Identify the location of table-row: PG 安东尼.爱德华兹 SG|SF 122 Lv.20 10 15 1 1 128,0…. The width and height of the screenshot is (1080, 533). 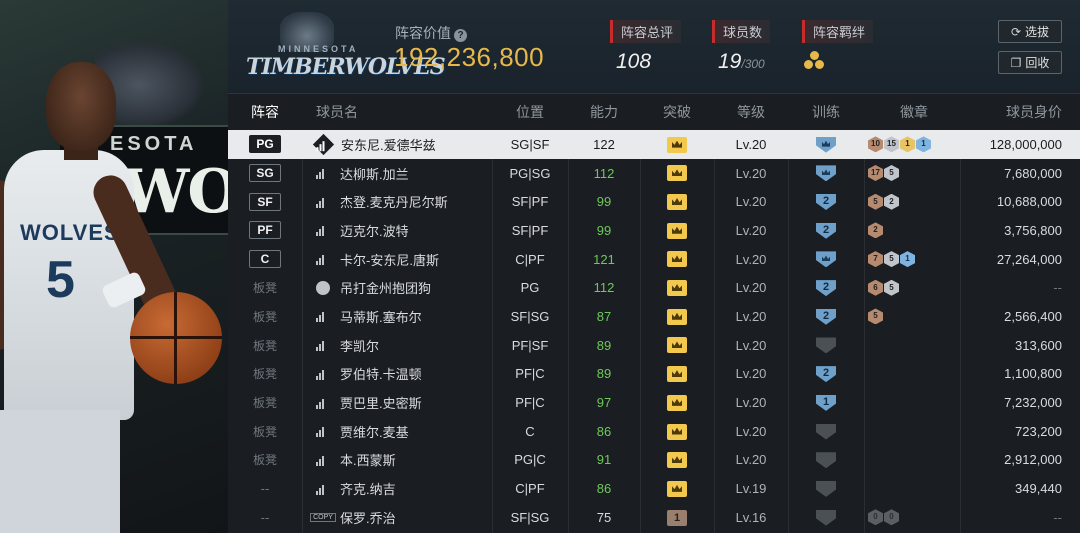
(654, 144).